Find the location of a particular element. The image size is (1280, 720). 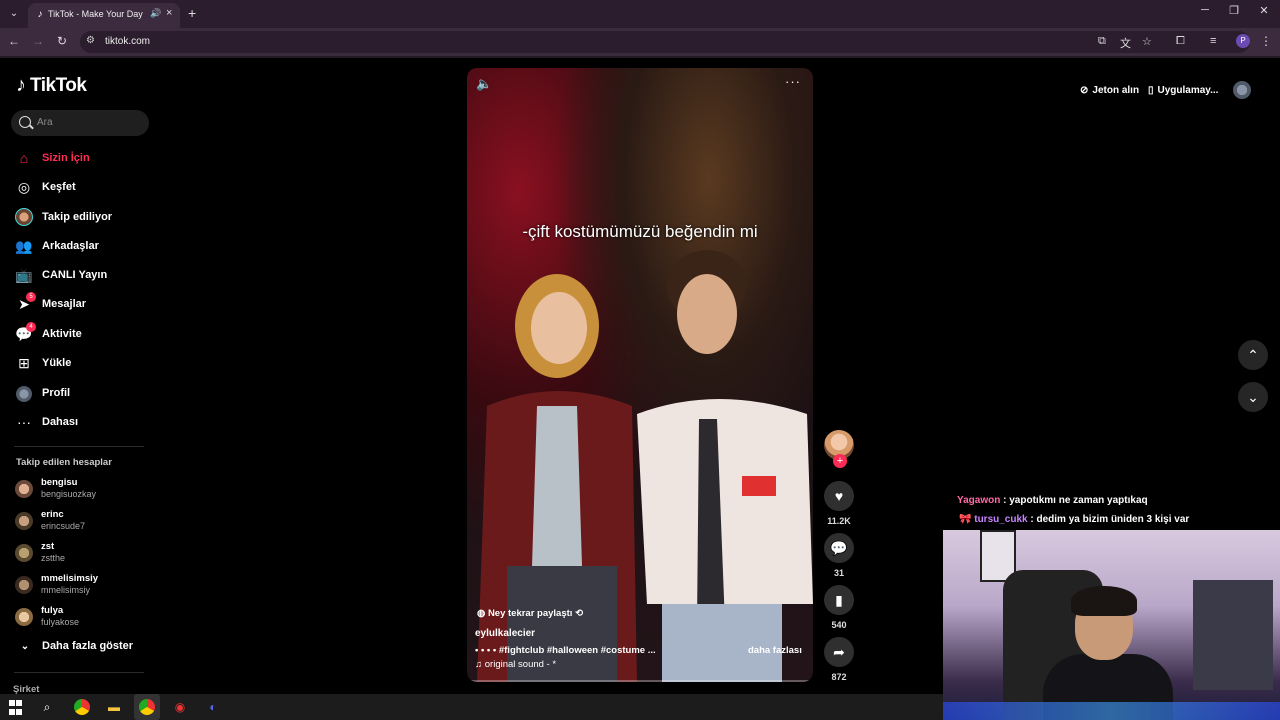

obs-icon: ◉ is located at coordinates (180, 707).